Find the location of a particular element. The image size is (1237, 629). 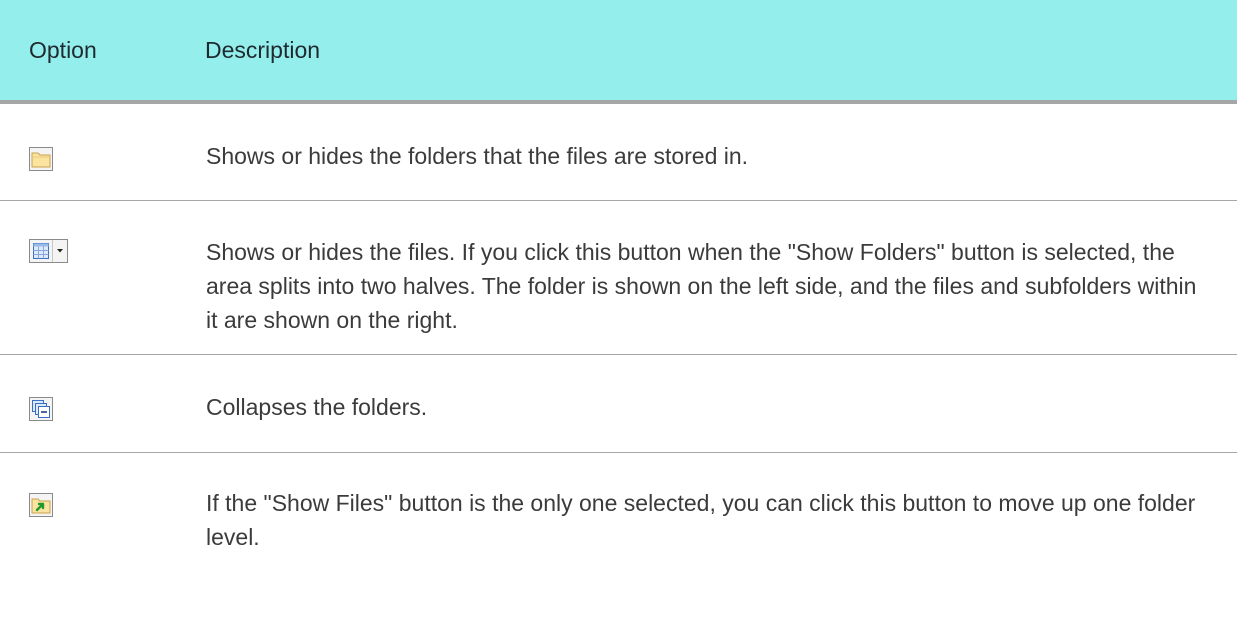

description-cell: Collapses the folders. is located at coordinates (721, 403).